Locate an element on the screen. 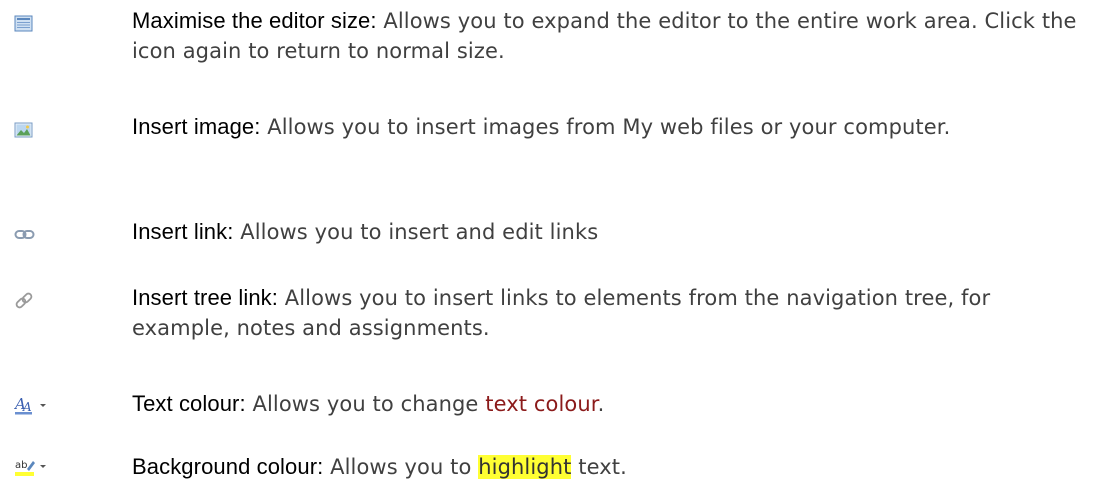 The width and height of the screenshot is (1109, 499). insert-link-icon is located at coordinates (28, 235).